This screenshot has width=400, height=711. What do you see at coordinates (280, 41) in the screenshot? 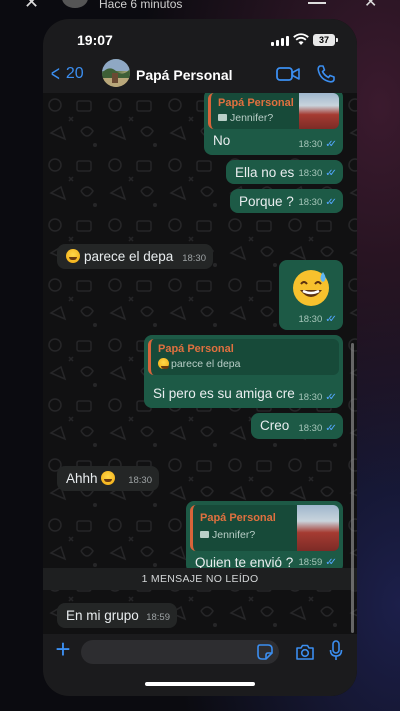
I see `signal-icon` at bounding box center [280, 41].